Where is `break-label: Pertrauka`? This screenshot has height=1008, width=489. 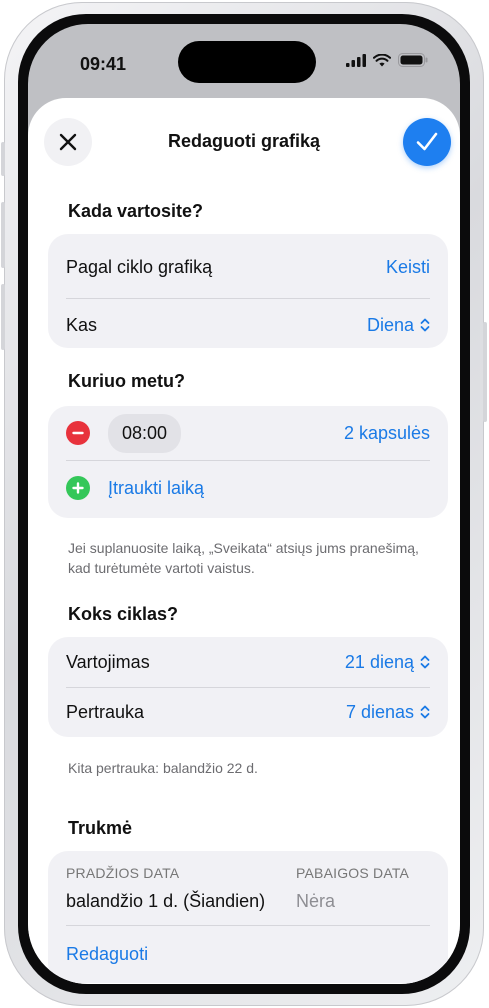 break-label: Pertrauka is located at coordinates (105, 711).